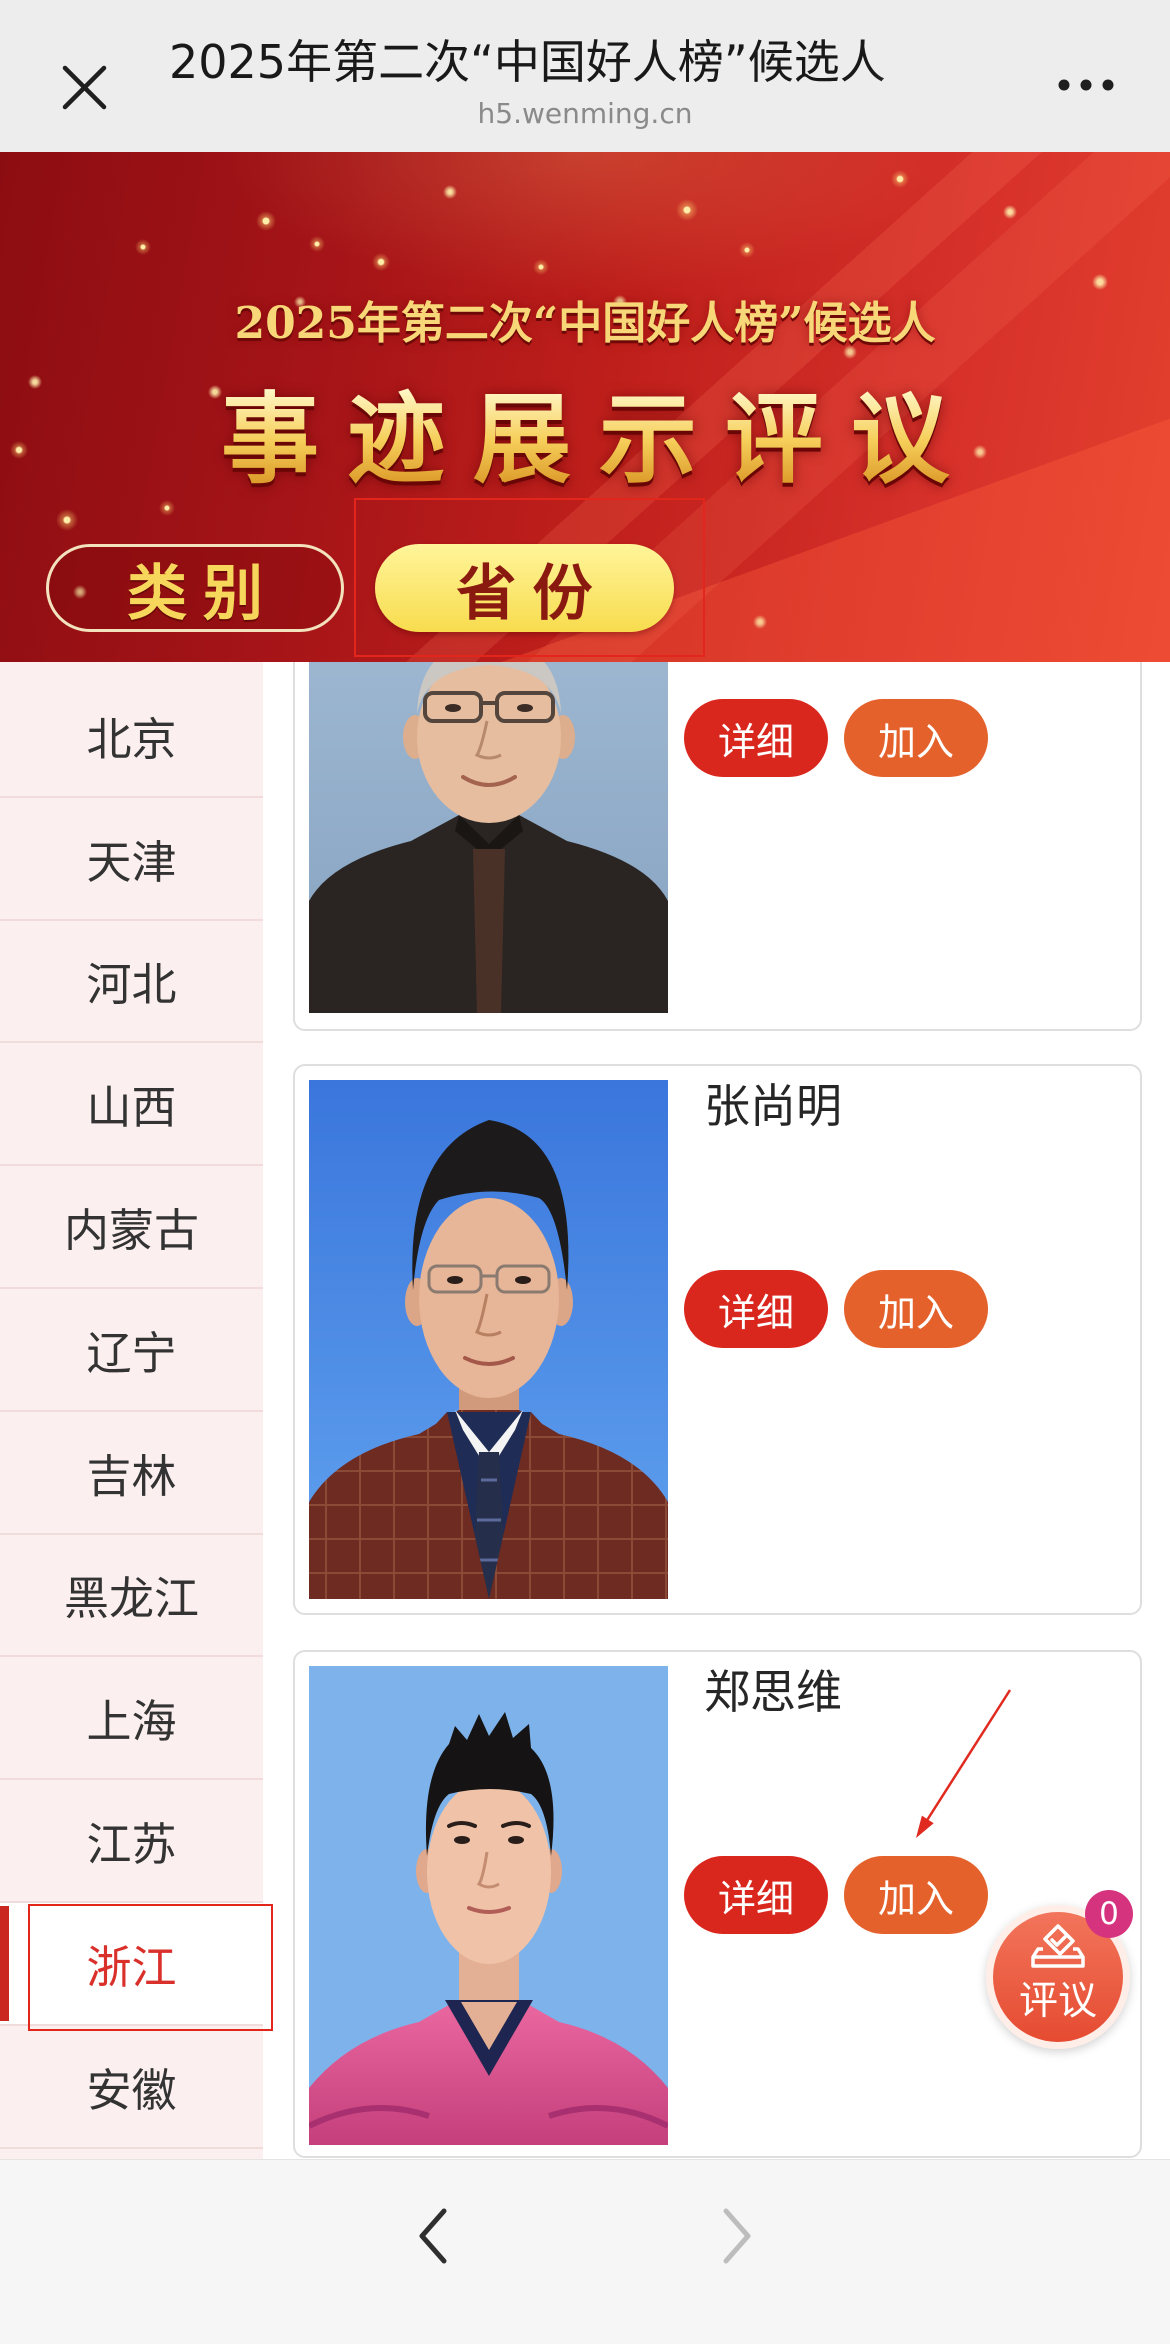  Describe the element at coordinates (529, 577) in the screenshot. I see `annotation-box-province-tab` at that location.